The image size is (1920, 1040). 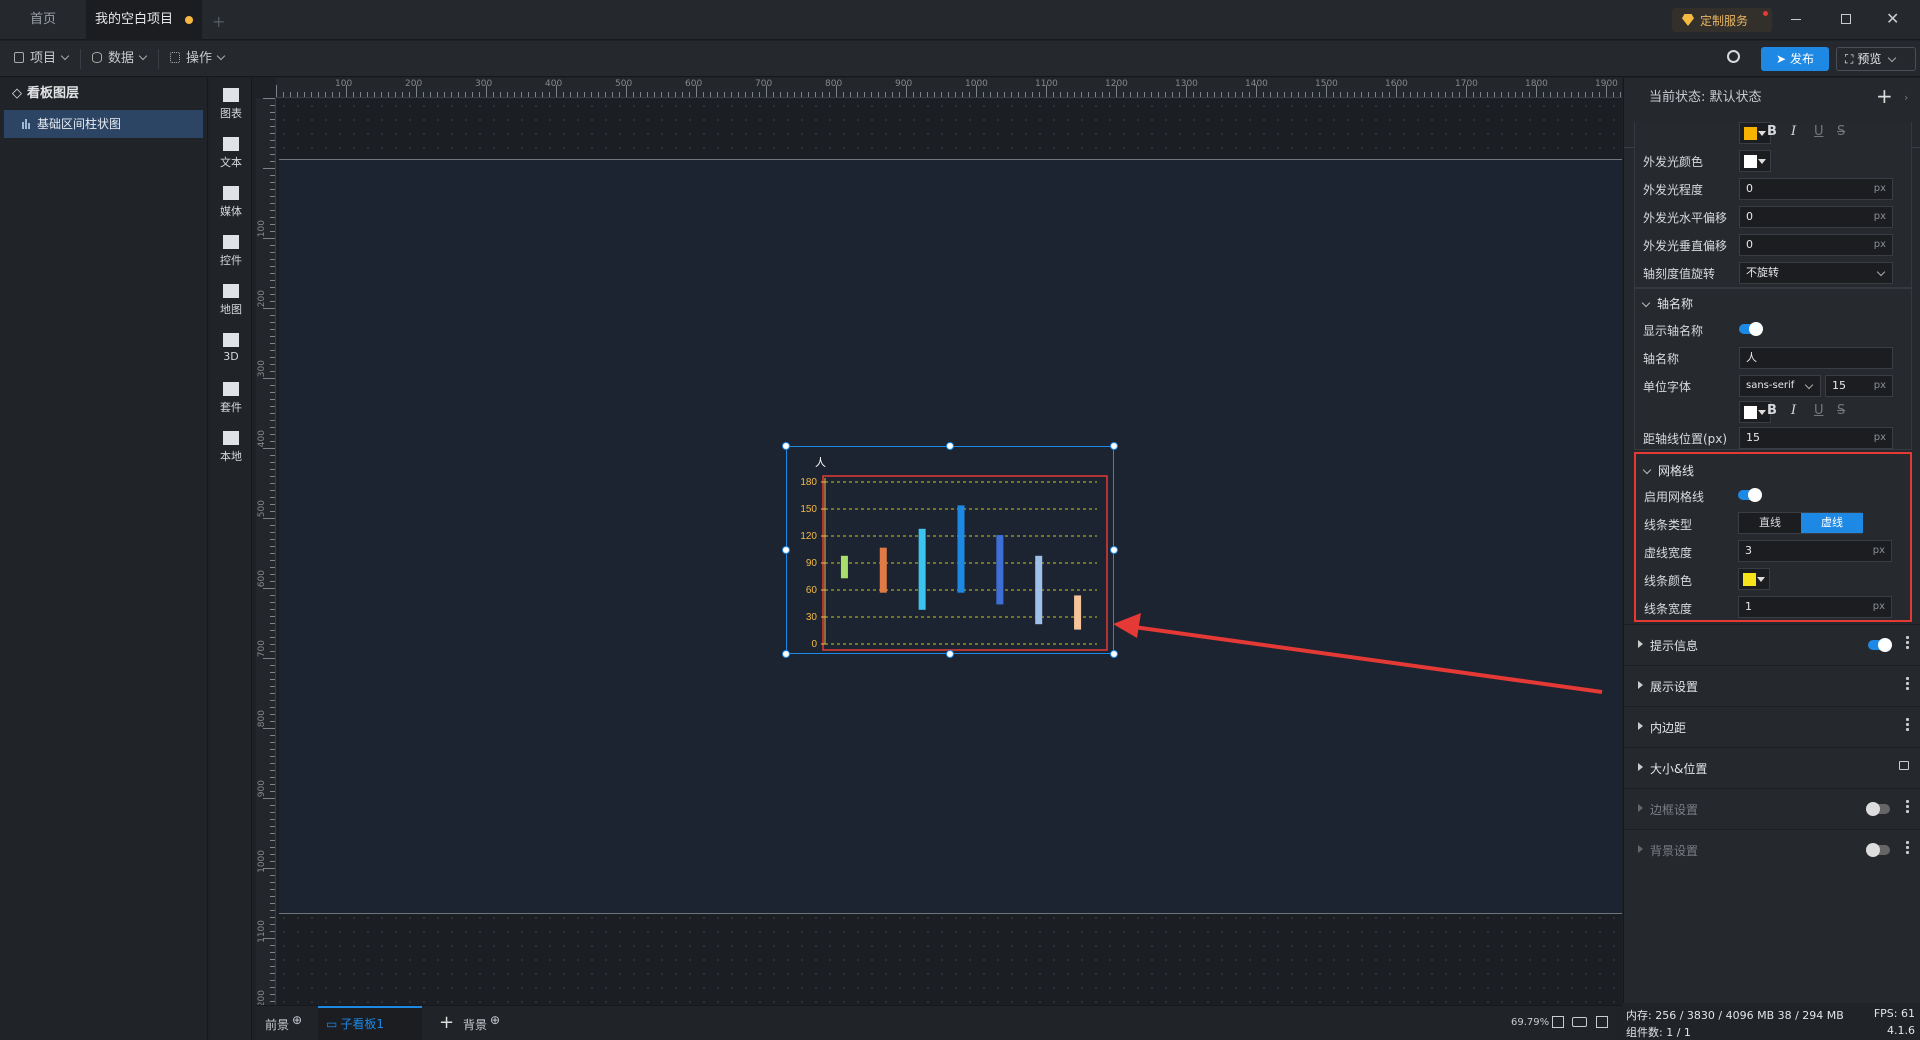 I want to click on glow-color-swatch, so click(x=1755, y=161).